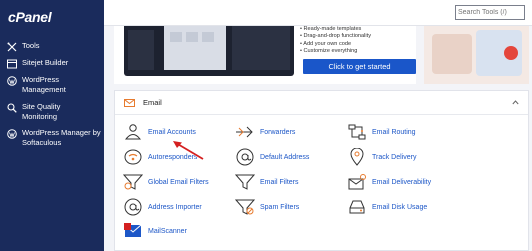 The image size is (532, 251). I want to click on mailscanner-icon, so click(133, 230).